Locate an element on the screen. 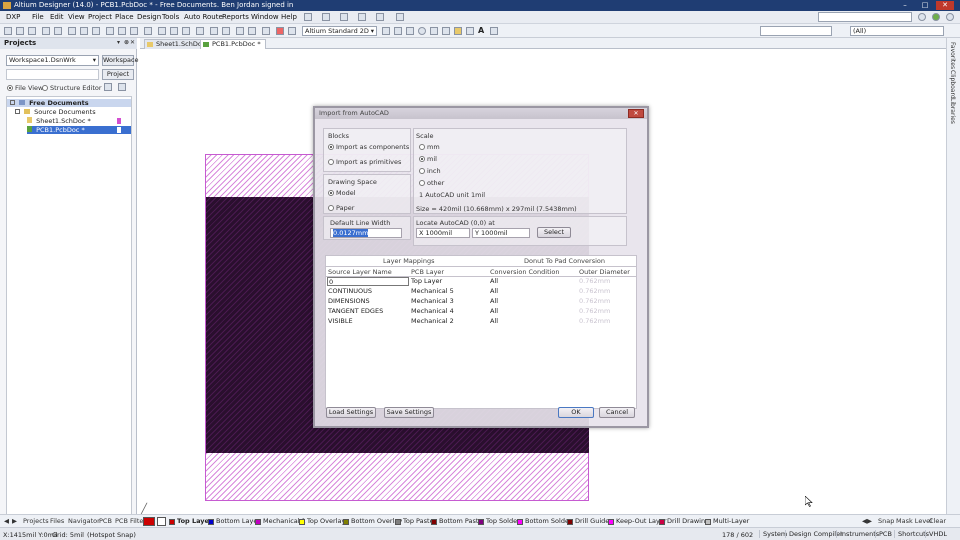 This screenshot has width=960, height=540. line-width-input: 0.0127mm is located at coordinates (366, 233).